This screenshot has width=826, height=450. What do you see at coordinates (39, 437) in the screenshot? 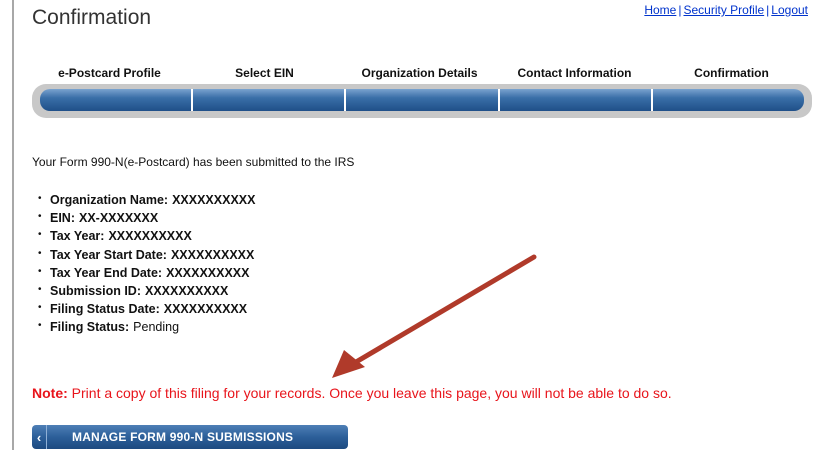
I see `chevron-left-icon: ‹` at bounding box center [39, 437].